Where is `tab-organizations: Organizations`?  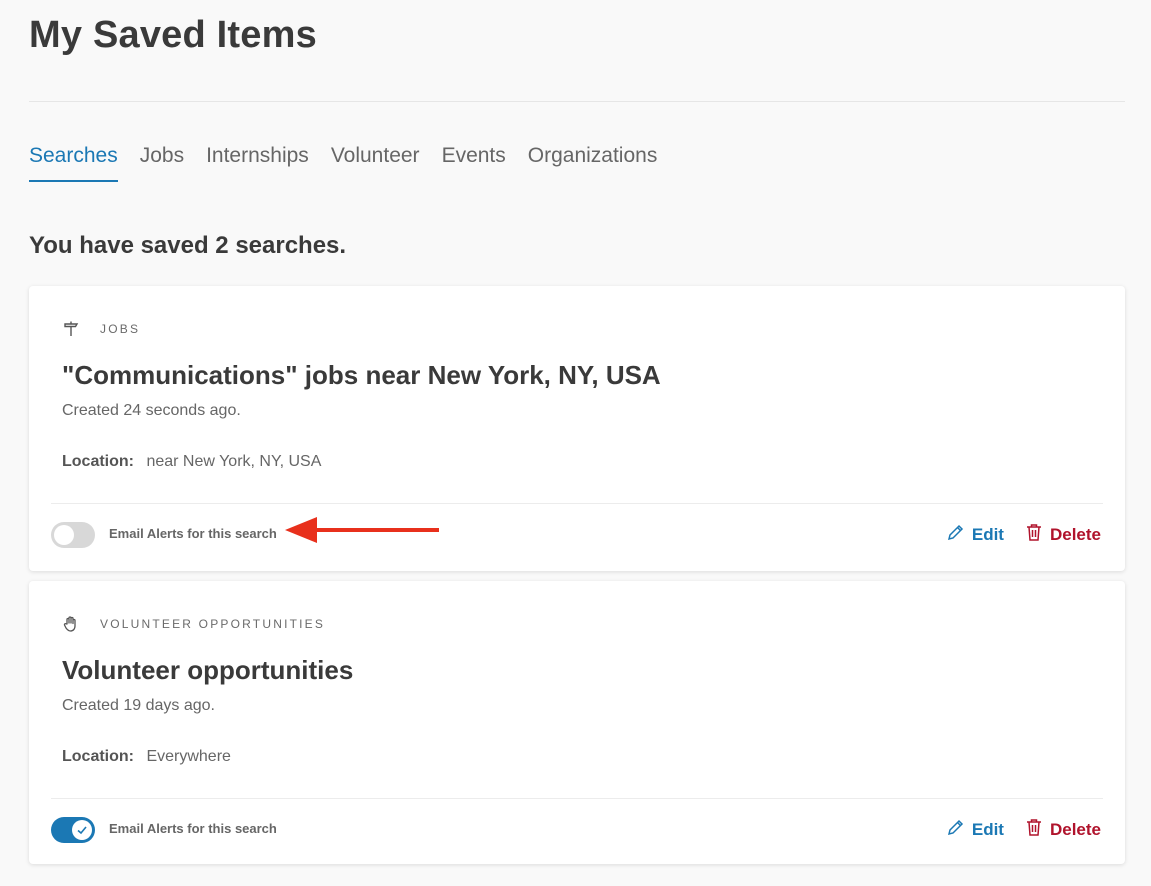 tab-organizations: Organizations is located at coordinates (593, 163).